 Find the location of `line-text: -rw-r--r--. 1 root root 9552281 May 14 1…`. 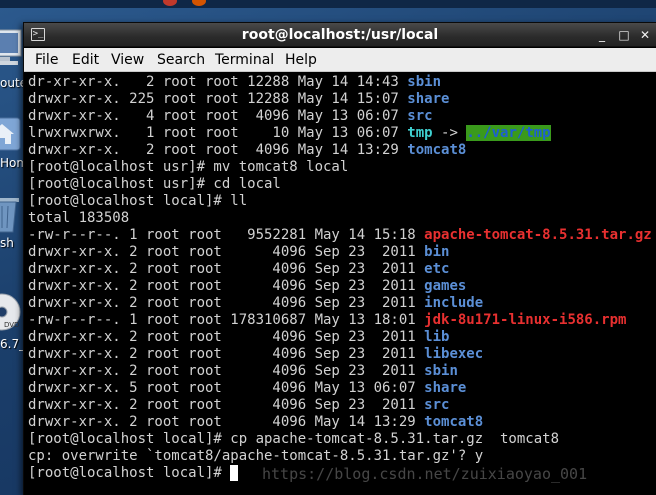

line-text: -rw-r--r--. 1 root root 9552281 May 14 1… is located at coordinates (226, 235).